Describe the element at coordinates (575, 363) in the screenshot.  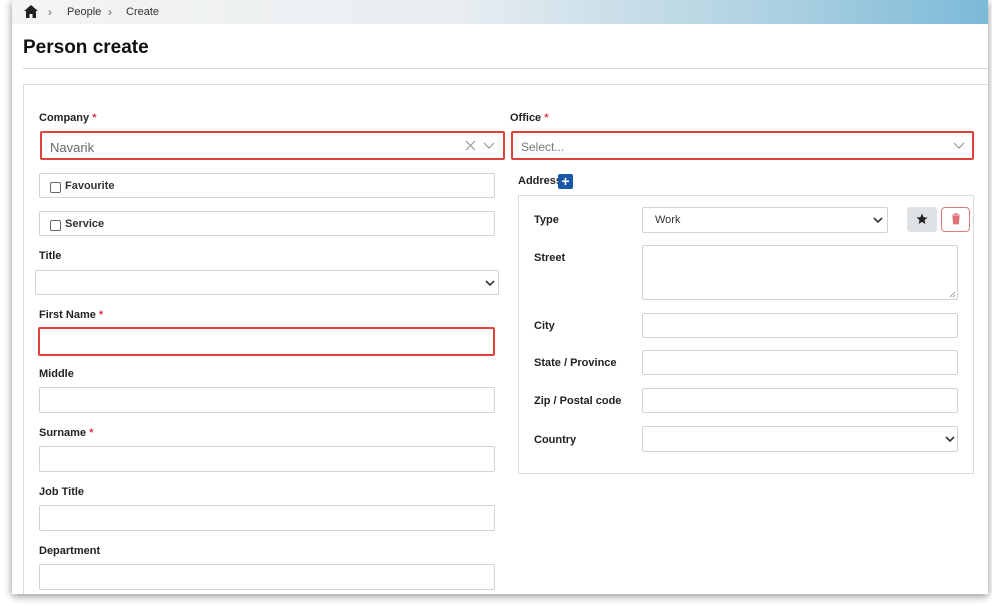
I see `state-label: State / Province` at that location.